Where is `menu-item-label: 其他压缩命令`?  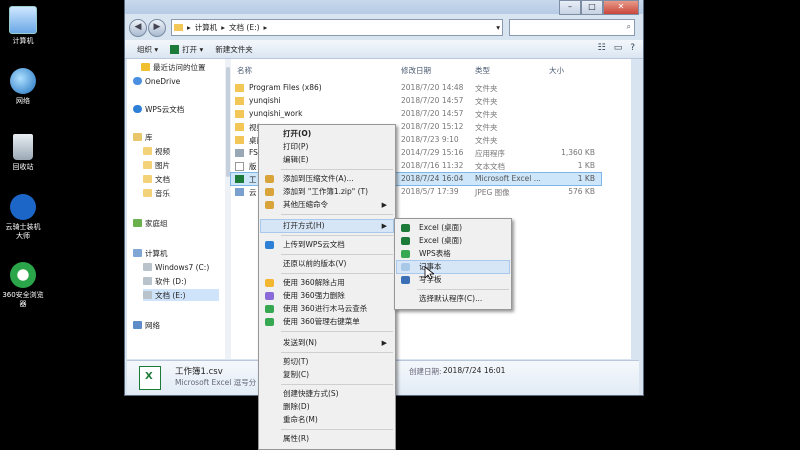
menu-item-label: 其他压缩命令 is located at coordinates (305, 204).